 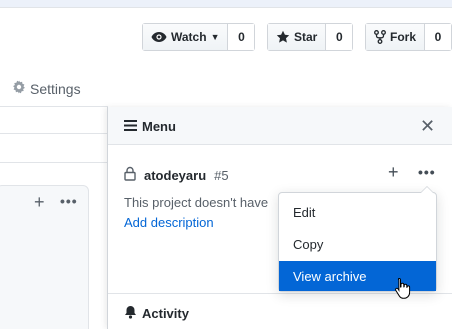 I want to click on project-number: #5, so click(x=221, y=175).